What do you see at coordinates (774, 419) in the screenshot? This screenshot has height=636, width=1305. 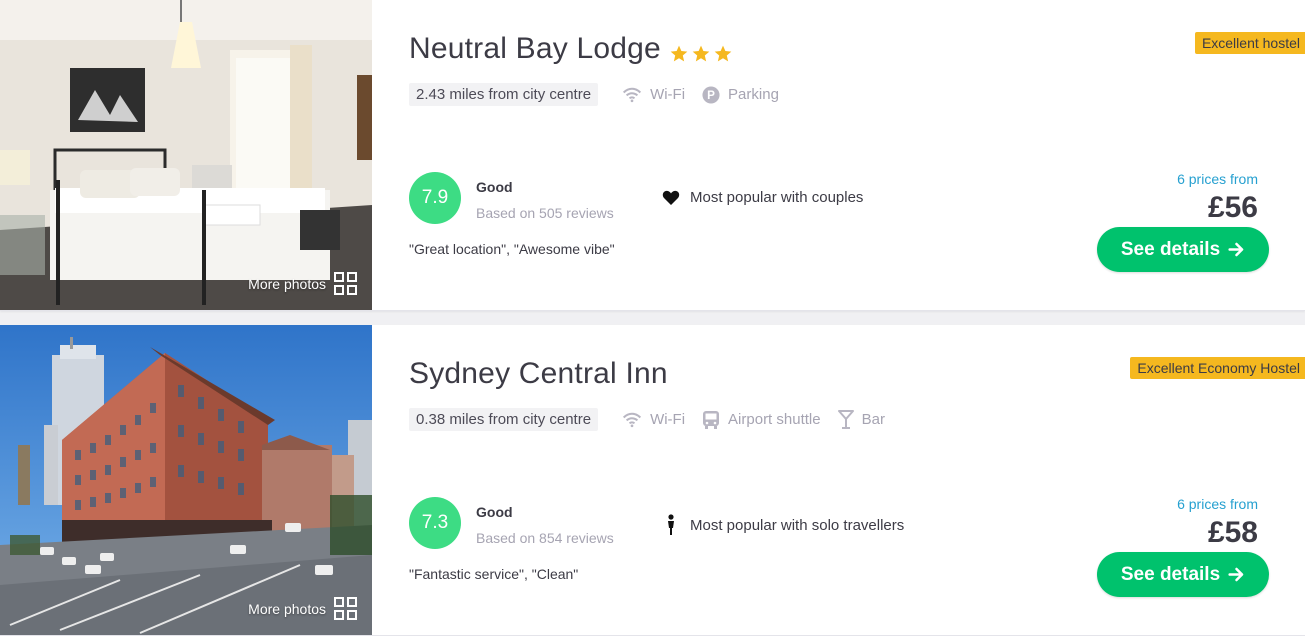 I see `facility-label: Airport shuttle` at bounding box center [774, 419].